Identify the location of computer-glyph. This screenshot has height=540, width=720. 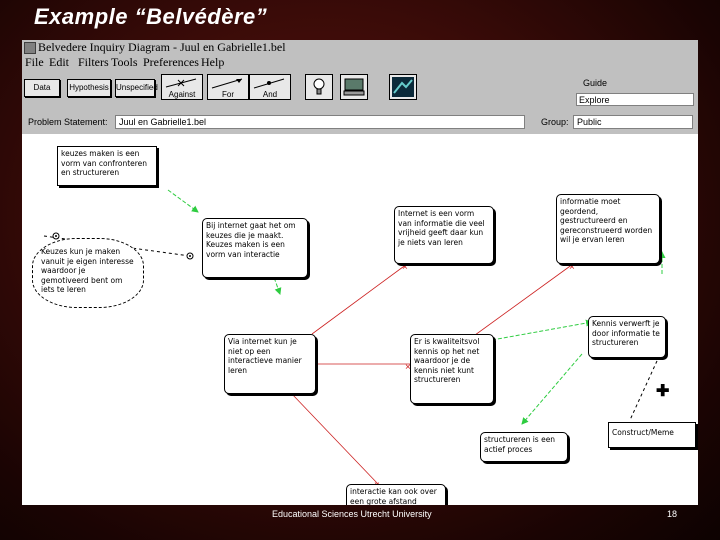
(354, 87).